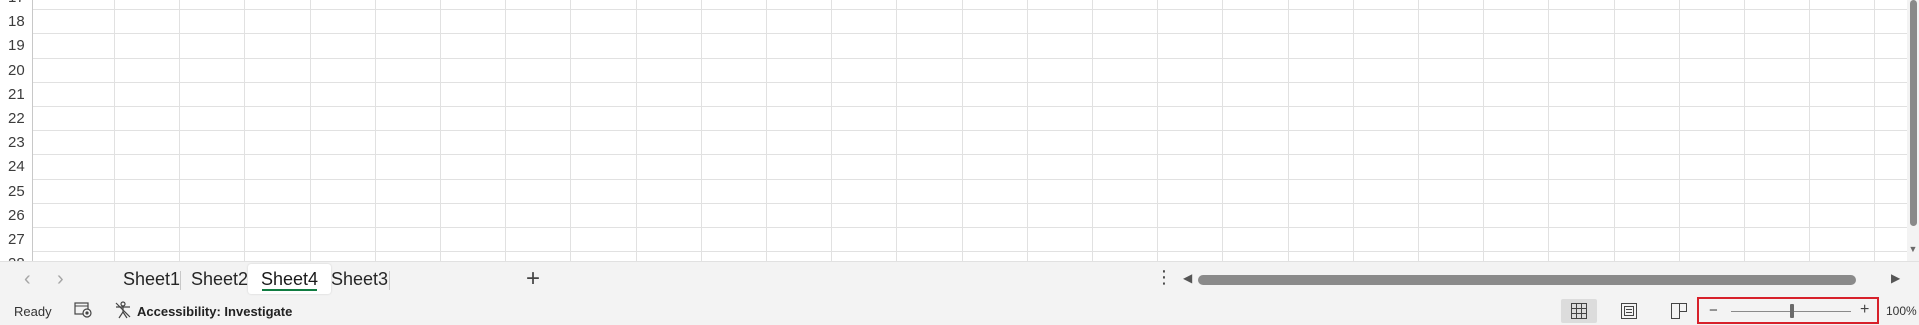 This screenshot has width=1919, height=325. I want to click on chevron-left-icon: ‹, so click(27, 279).